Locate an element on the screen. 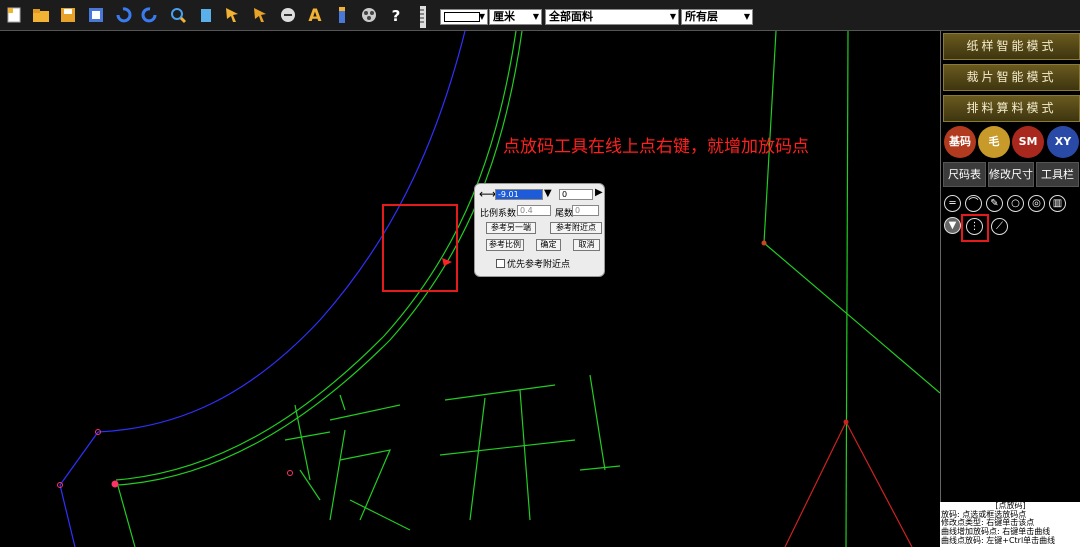 The image size is (1080, 547). zoom-icon is located at coordinates (178, 16).